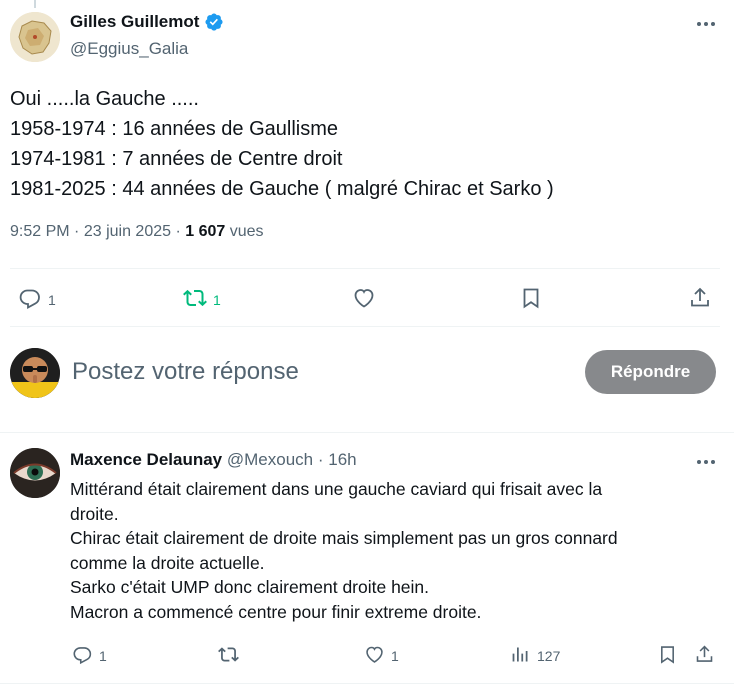 The height and width of the screenshot is (694, 734). I want to click on tweet-actions: 1 1, so click(367, 298).